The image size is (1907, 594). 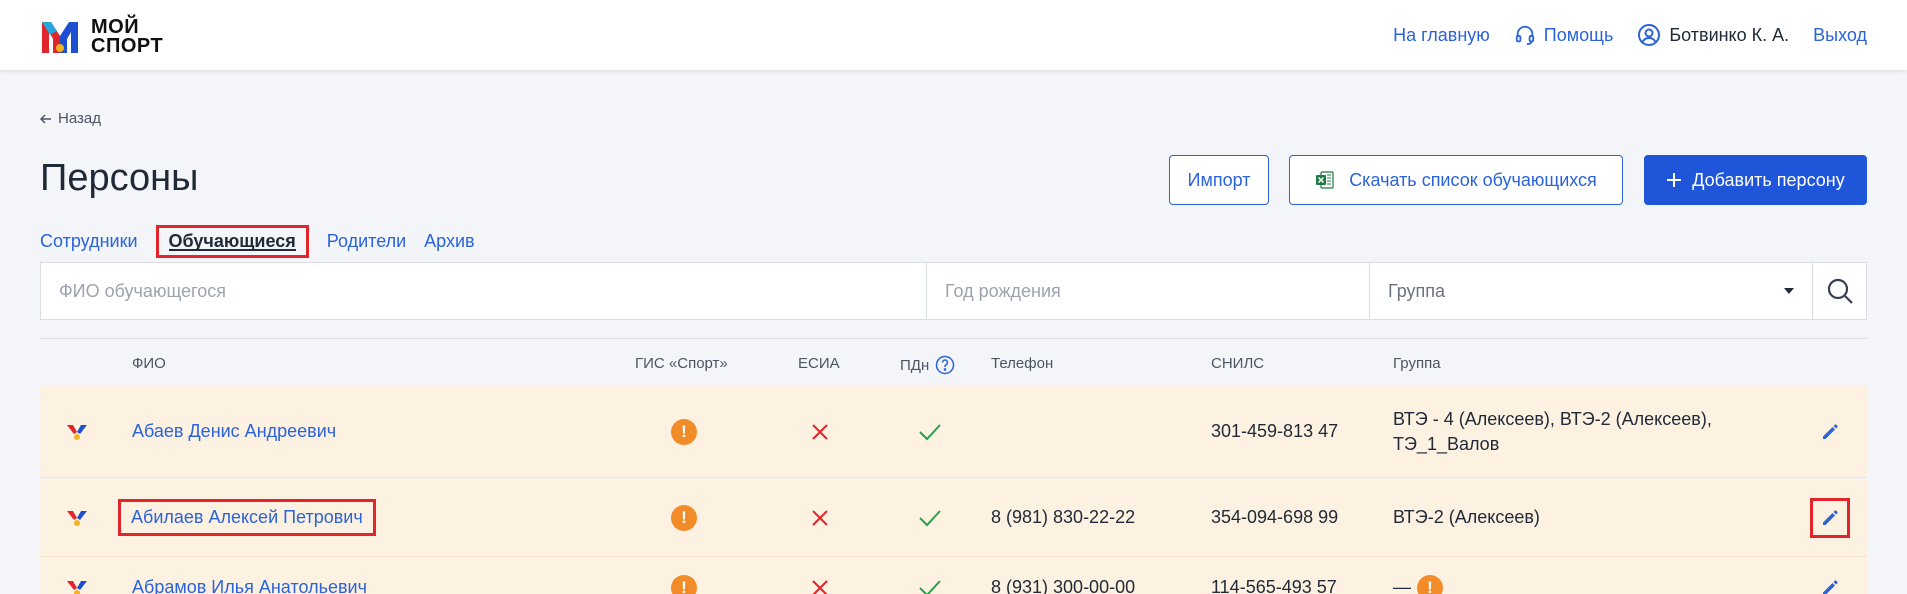 What do you see at coordinates (1473, 179) in the screenshot?
I see `download-button-label: Скачать список обучающихся` at bounding box center [1473, 179].